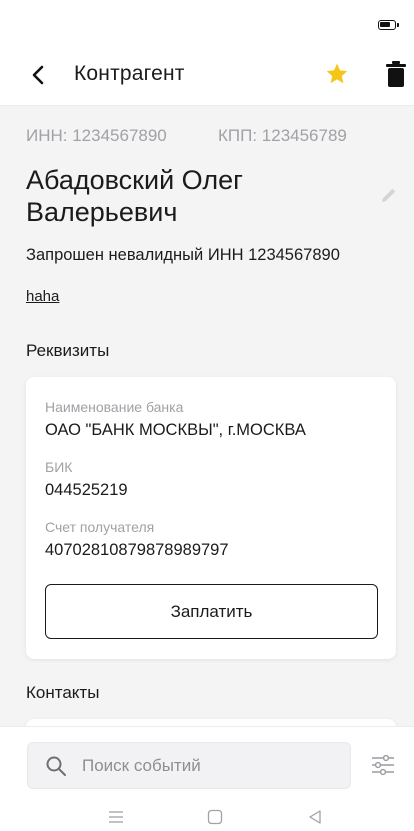 This screenshot has height=831, width=414. What do you see at coordinates (129, 73) in the screenshot?
I see `page-title: Контрагент` at bounding box center [129, 73].